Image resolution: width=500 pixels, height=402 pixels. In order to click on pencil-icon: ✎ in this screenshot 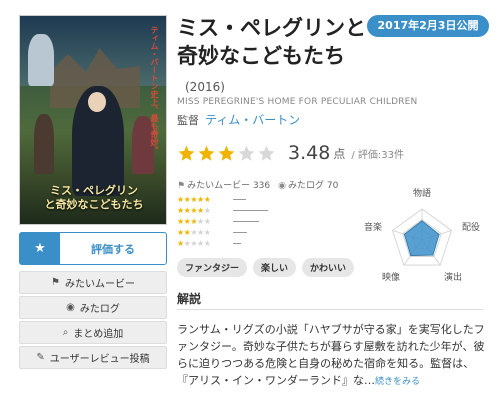, I will do `click(40, 357)`.